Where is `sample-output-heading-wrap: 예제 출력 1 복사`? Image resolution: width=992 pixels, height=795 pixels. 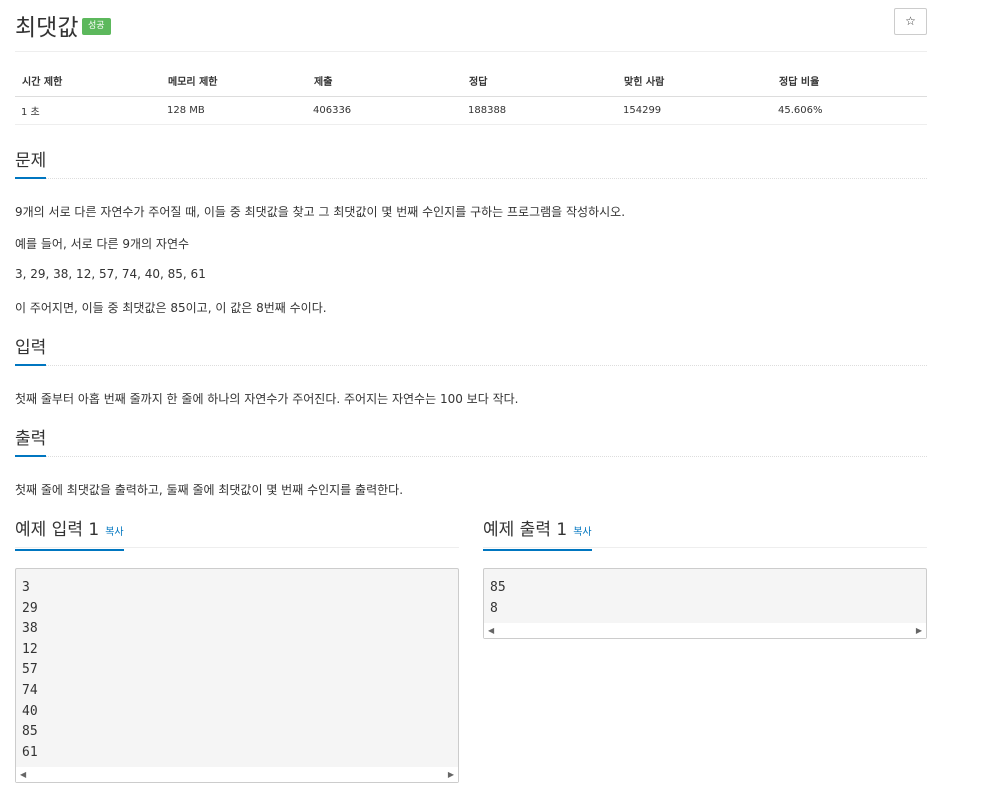
sample-output-heading-wrap: 예제 출력 1 복사 is located at coordinates (537, 534).